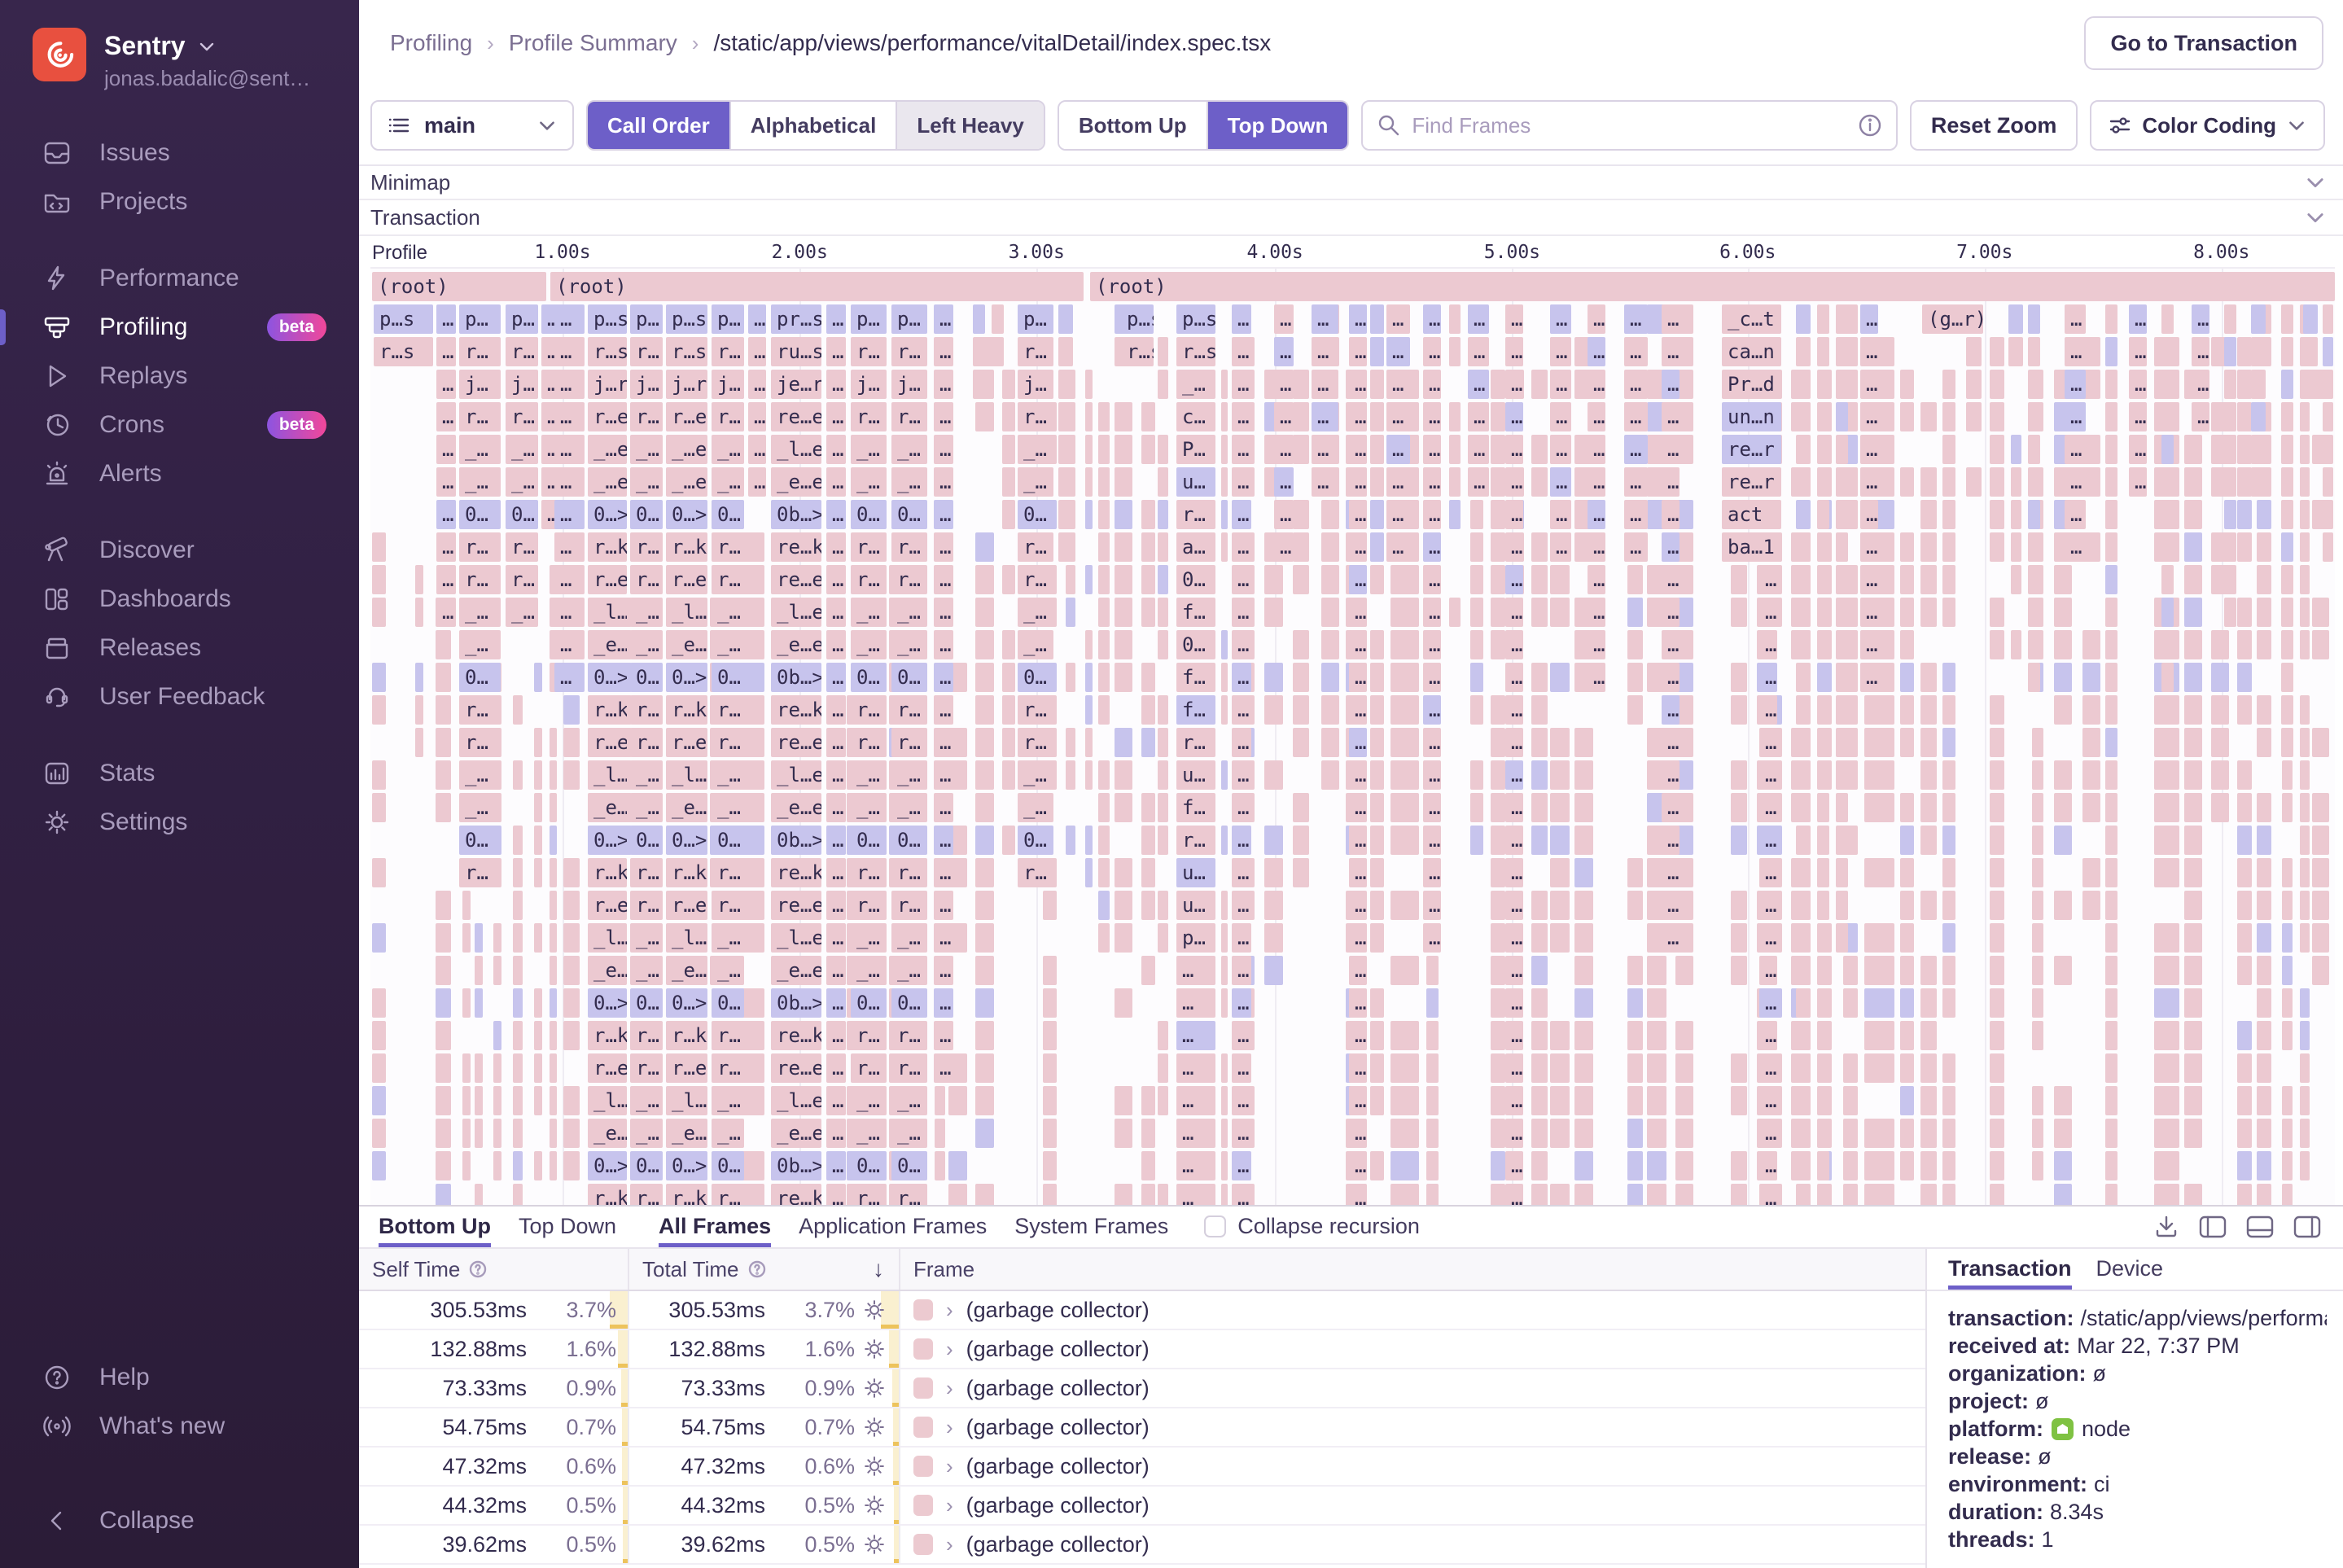 The width and height of the screenshot is (2343, 1568). Describe the element at coordinates (1713, 287) in the screenshot. I see `flame-frame: (root)` at that location.